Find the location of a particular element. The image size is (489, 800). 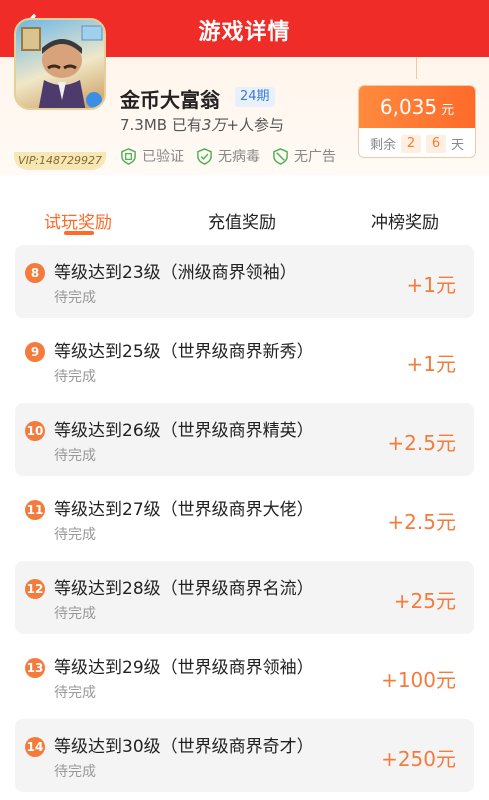

list-item: 8 等级达到23级（洲级商界领袖） 待完成 +1元 is located at coordinates (244, 281).